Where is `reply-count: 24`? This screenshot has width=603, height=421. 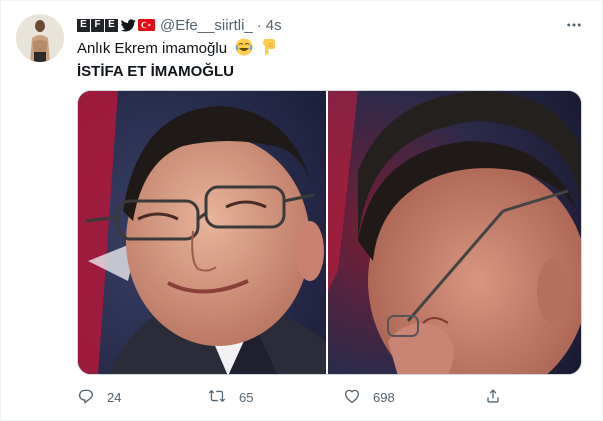 reply-count: 24 is located at coordinates (114, 397).